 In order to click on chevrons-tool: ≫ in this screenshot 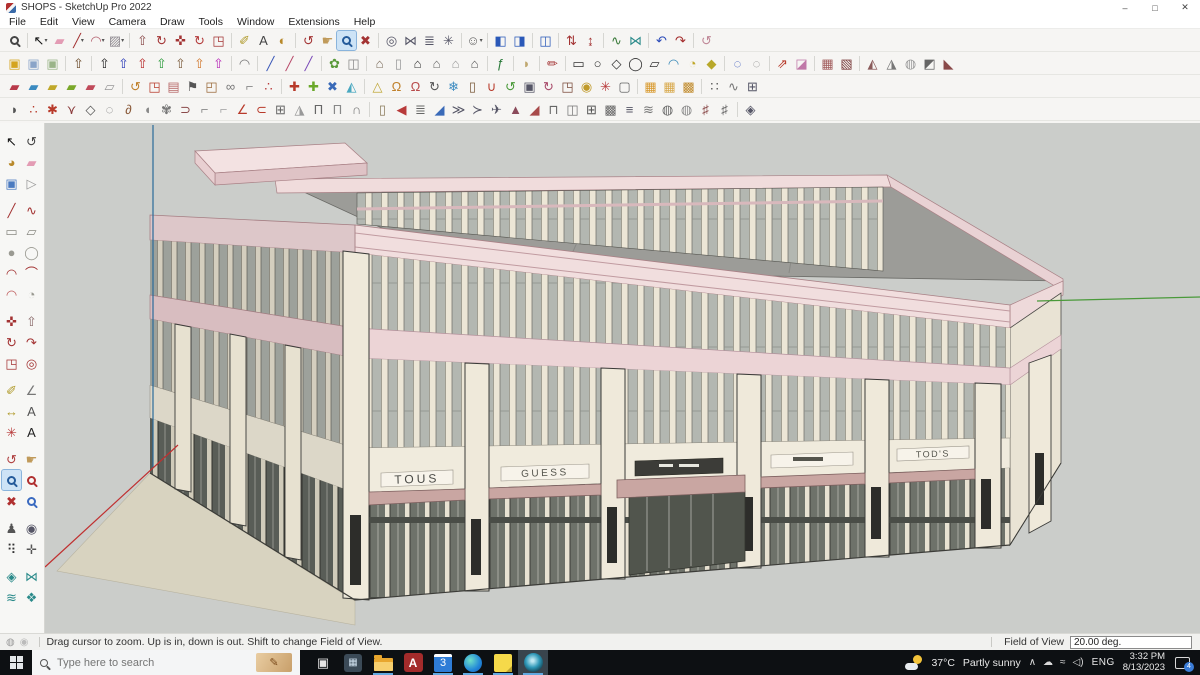, I will do `click(458, 109)`.